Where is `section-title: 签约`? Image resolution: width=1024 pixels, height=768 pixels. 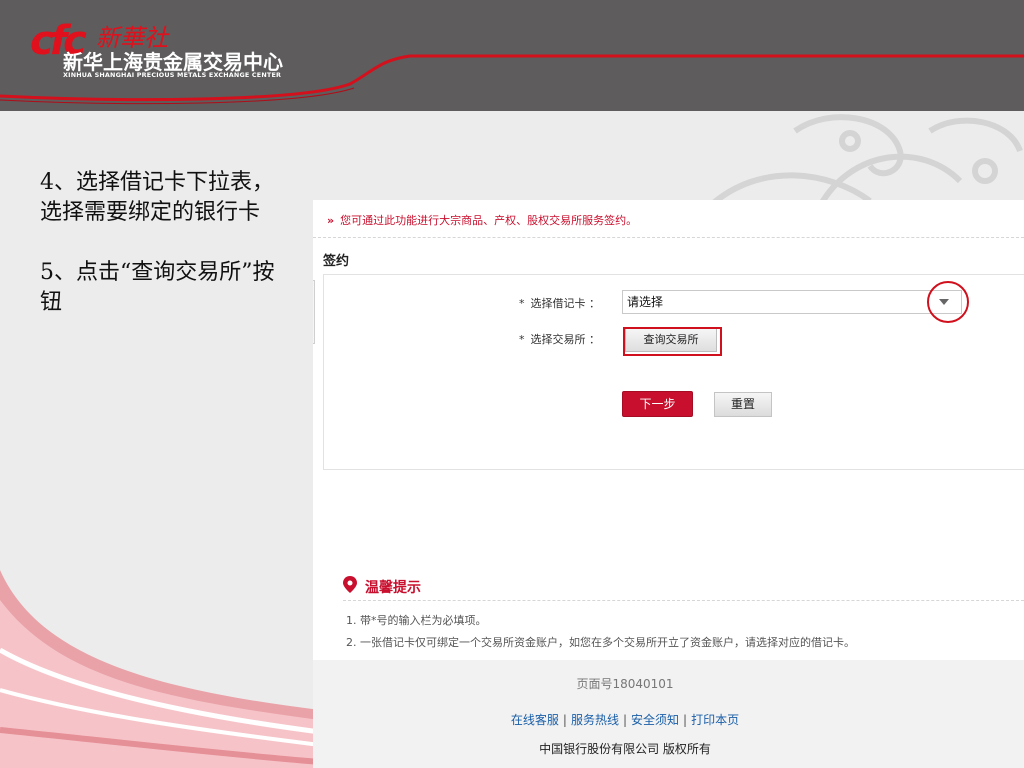
section-title: 签约 is located at coordinates (336, 261).